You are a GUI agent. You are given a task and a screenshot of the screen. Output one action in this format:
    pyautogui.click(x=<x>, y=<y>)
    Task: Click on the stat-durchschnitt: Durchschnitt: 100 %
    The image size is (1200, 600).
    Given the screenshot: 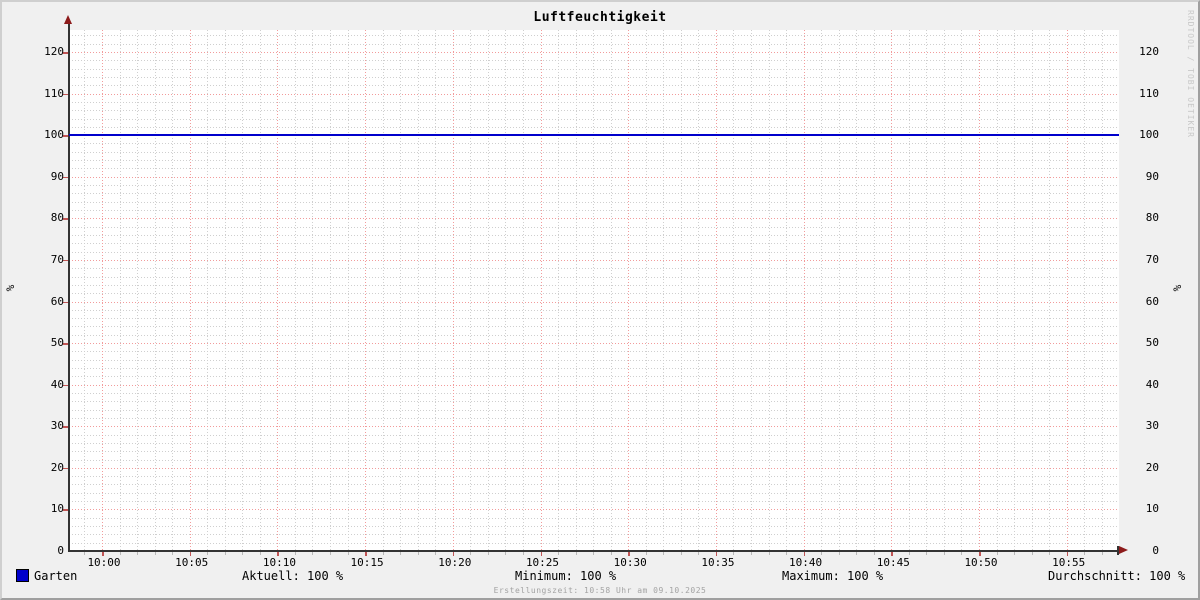 What is the action you would take?
    pyautogui.click(x=1117, y=576)
    